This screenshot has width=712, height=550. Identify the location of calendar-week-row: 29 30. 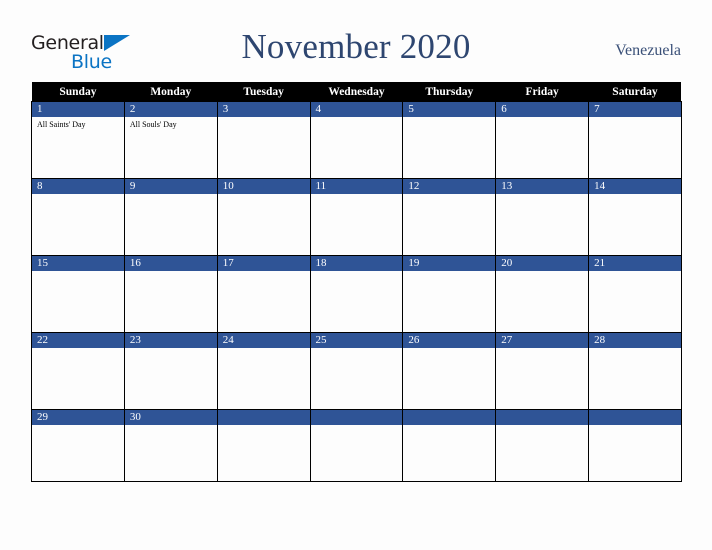
(356, 445).